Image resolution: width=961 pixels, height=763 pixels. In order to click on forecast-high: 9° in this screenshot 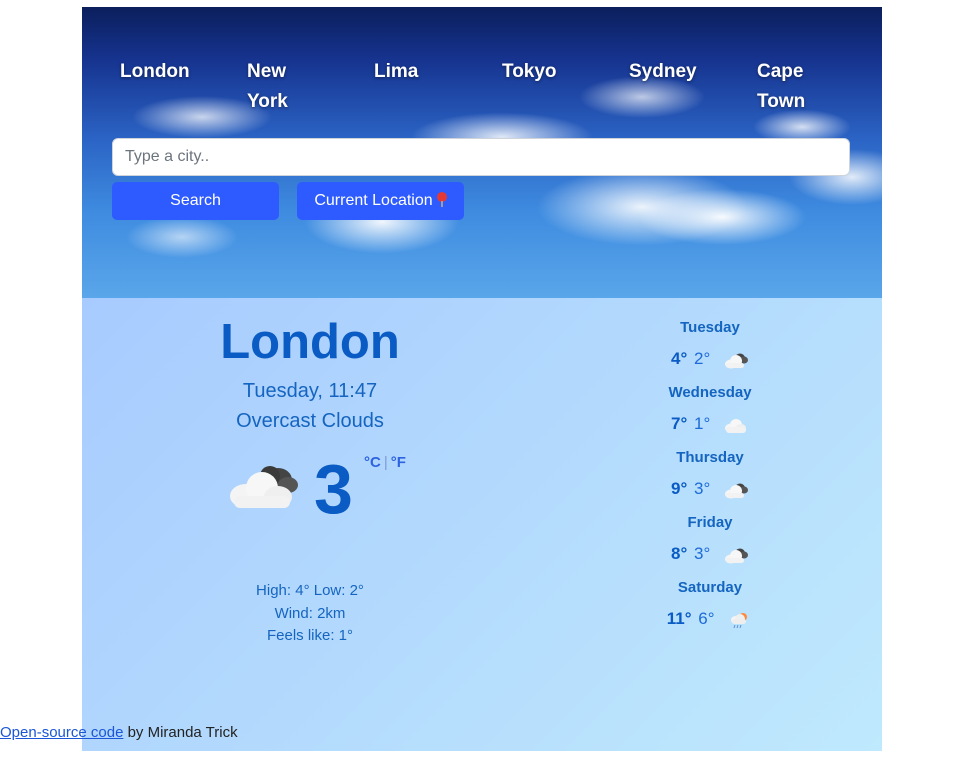, I will do `click(679, 488)`.